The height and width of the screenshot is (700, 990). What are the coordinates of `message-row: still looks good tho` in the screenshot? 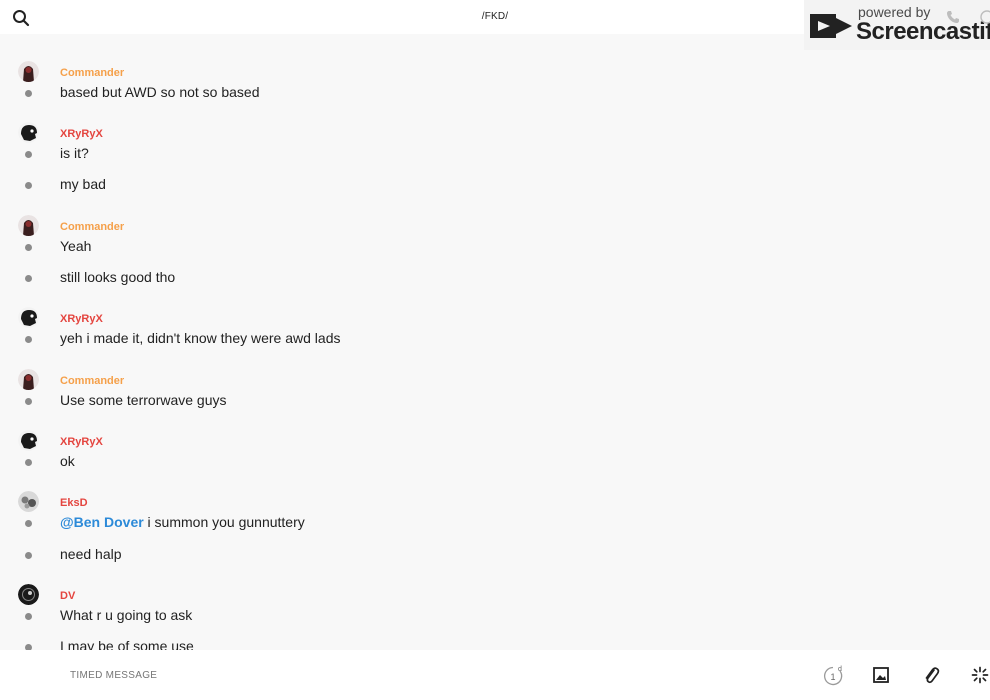 It's located at (495, 279).